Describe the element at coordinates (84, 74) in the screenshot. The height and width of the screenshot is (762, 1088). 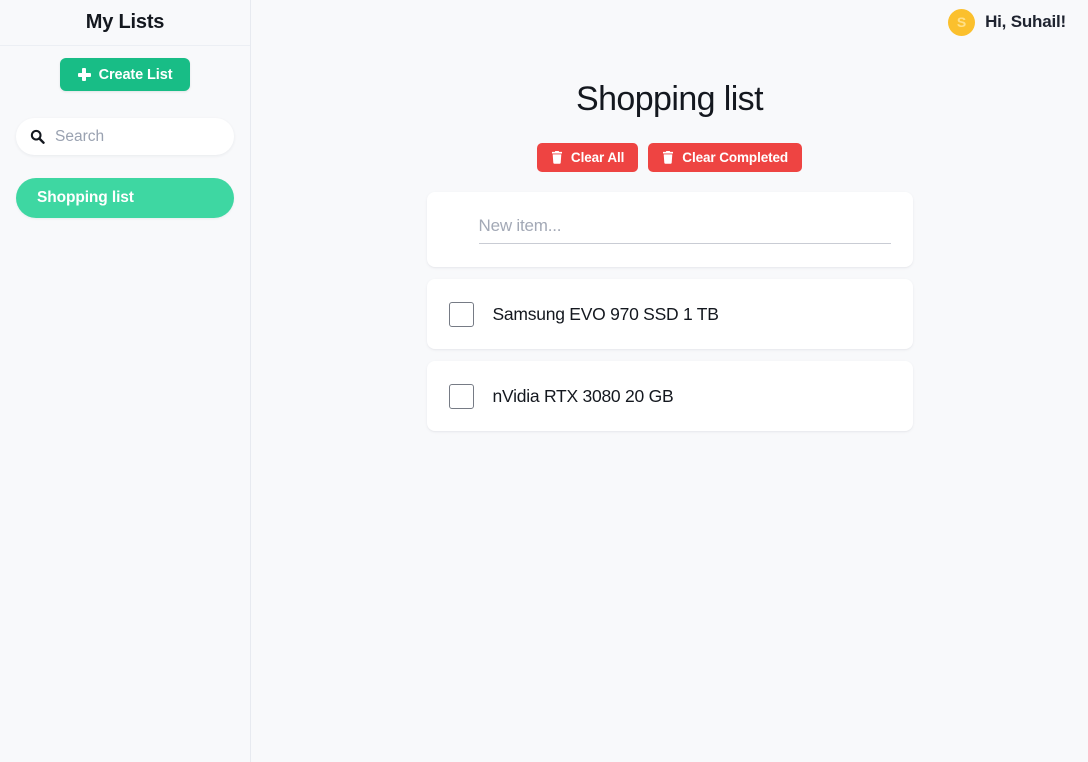
I see `plus-icon` at that location.